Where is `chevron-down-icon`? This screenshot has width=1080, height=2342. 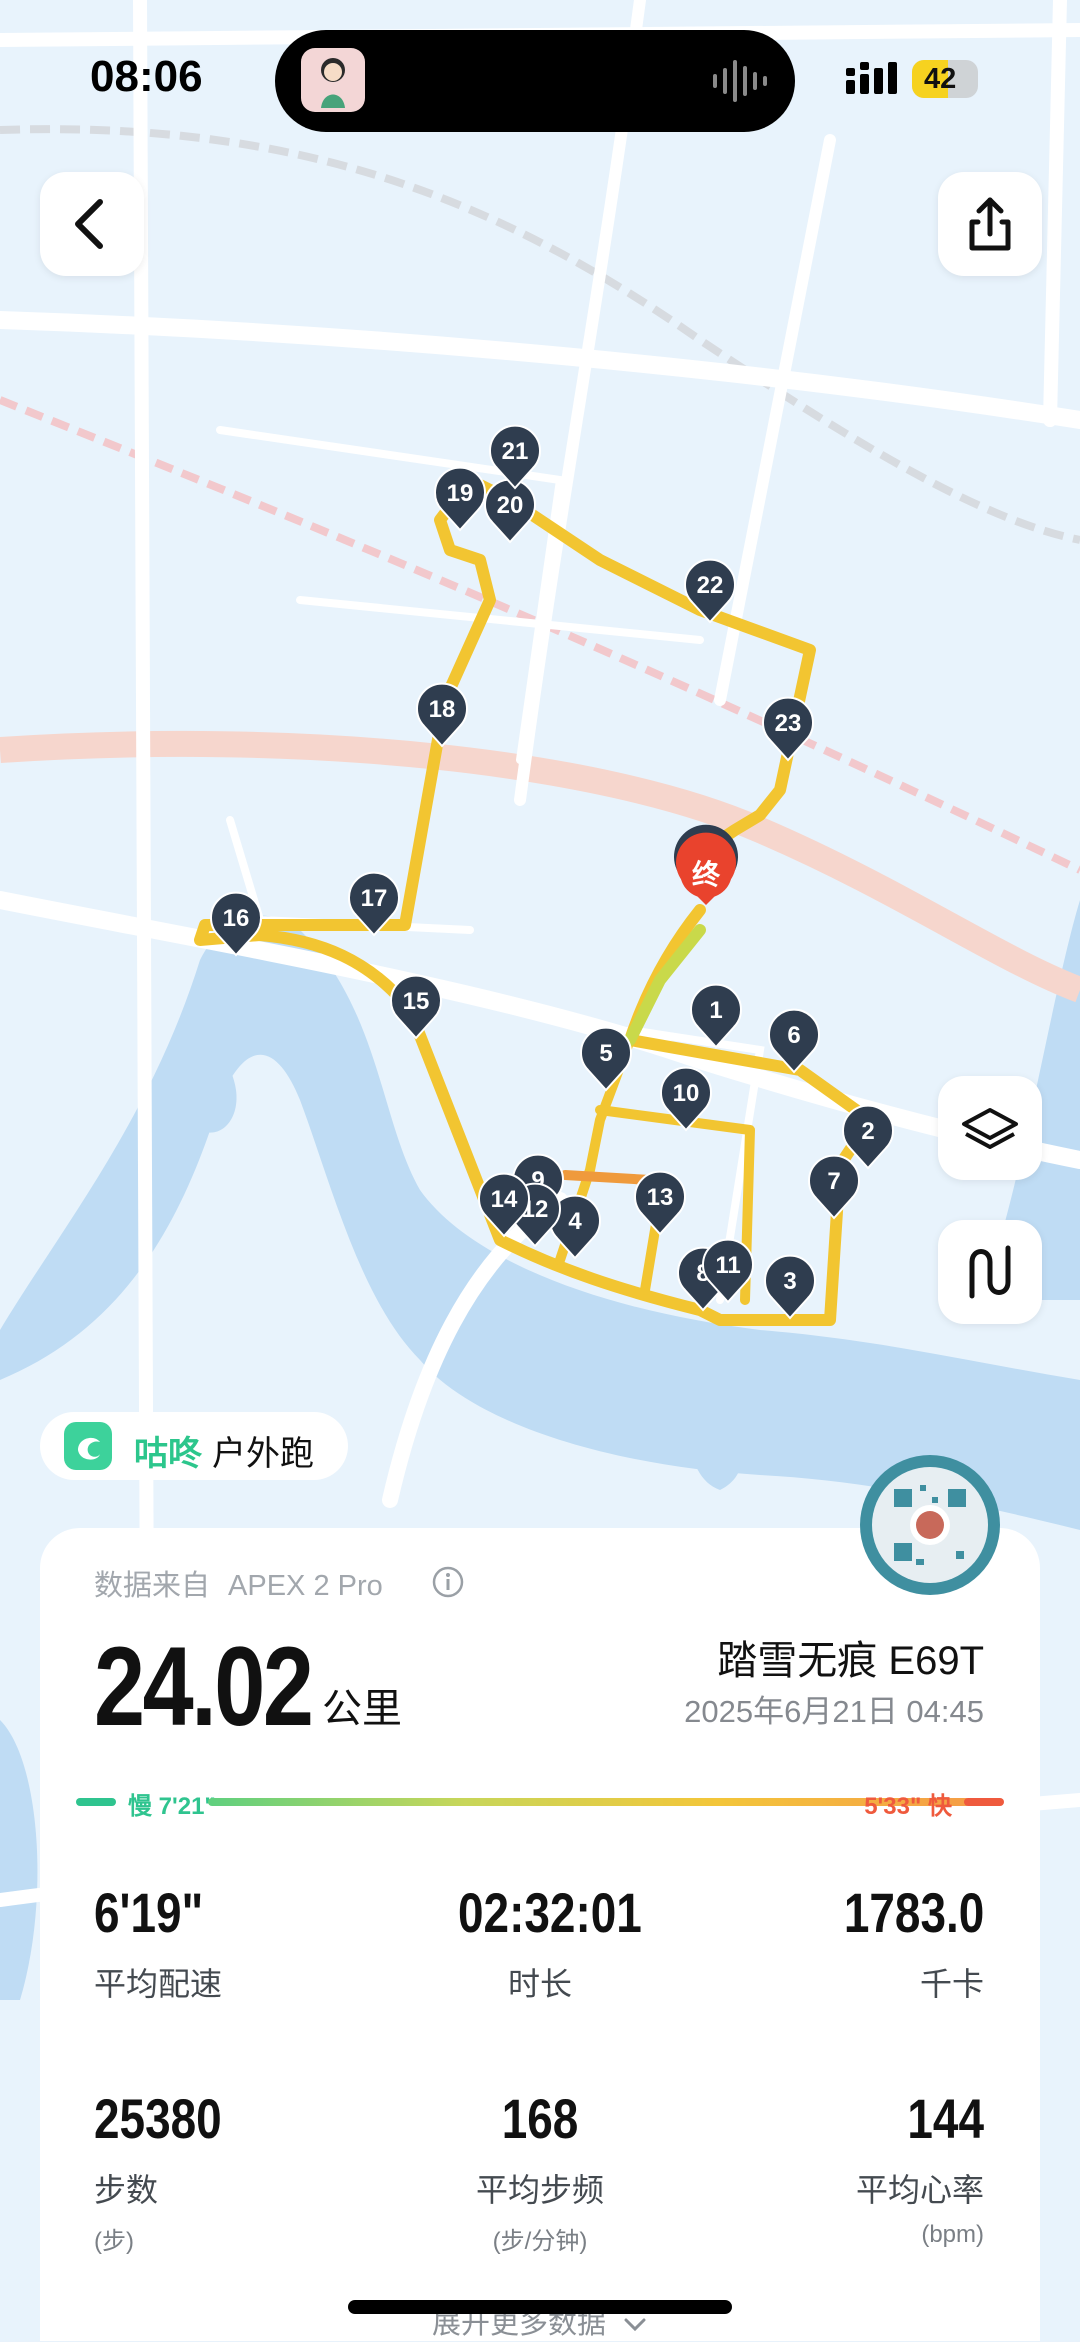
chevron-down-icon is located at coordinates (635, 2325).